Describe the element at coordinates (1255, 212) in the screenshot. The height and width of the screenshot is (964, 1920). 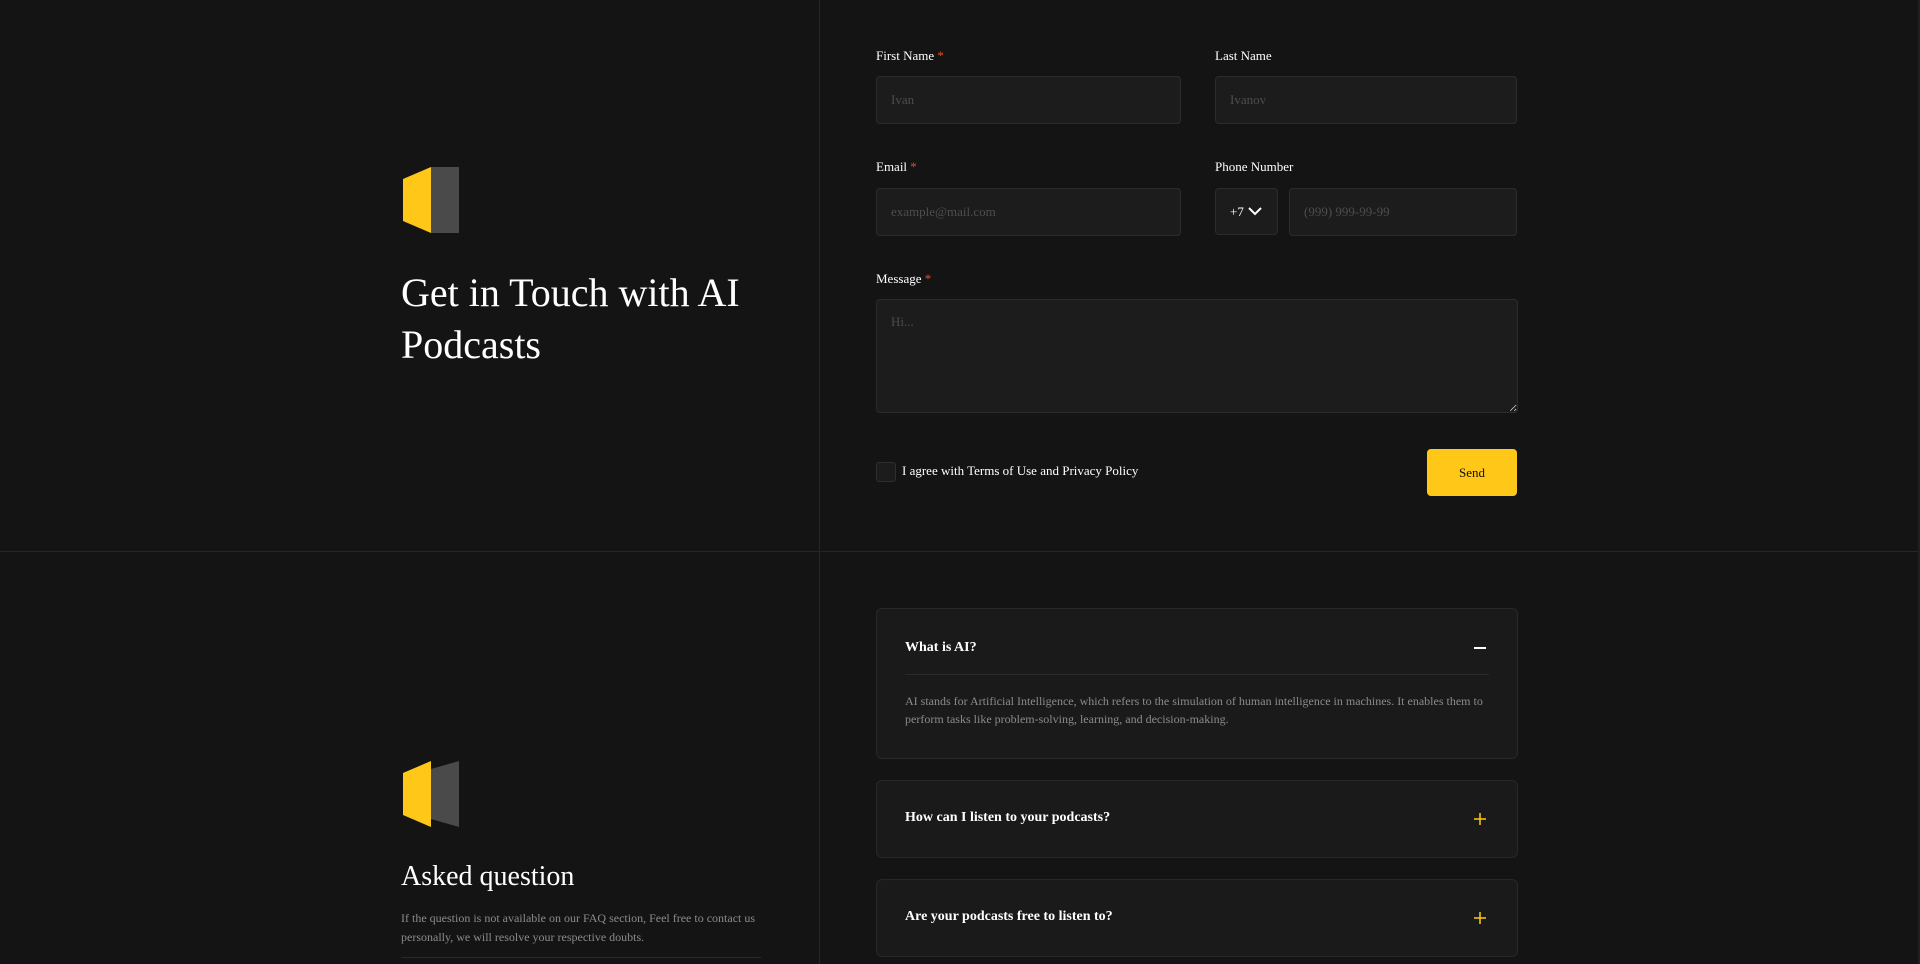
I see `chevron-down-icon` at that location.